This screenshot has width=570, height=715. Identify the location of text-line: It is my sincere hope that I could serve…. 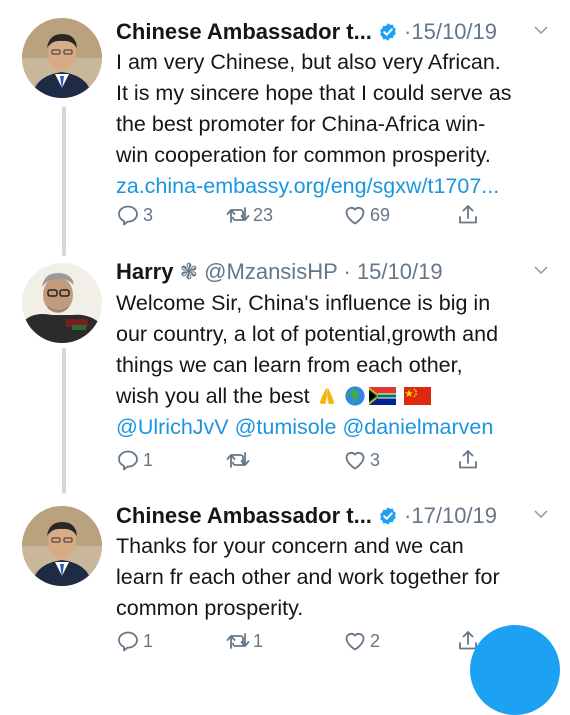
(314, 93).